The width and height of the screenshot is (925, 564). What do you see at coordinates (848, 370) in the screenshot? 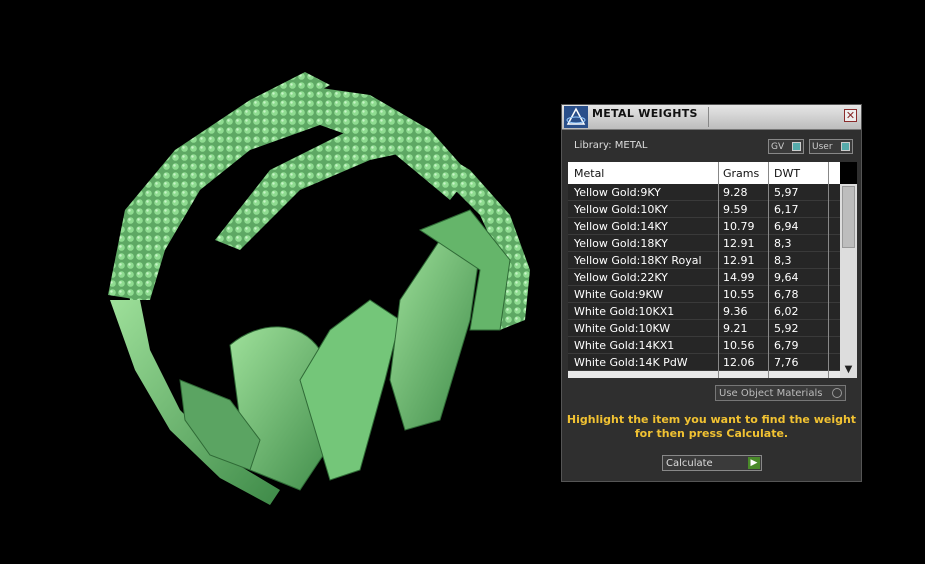
I see `scroll-down-icon: ▼` at bounding box center [848, 370].